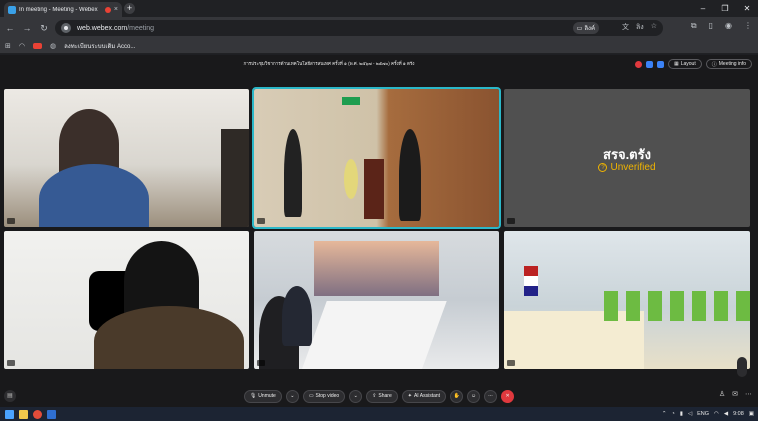 This screenshot has height=421, width=758. I want to click on meeting-info-label: Meeting info, so click(732, 64).